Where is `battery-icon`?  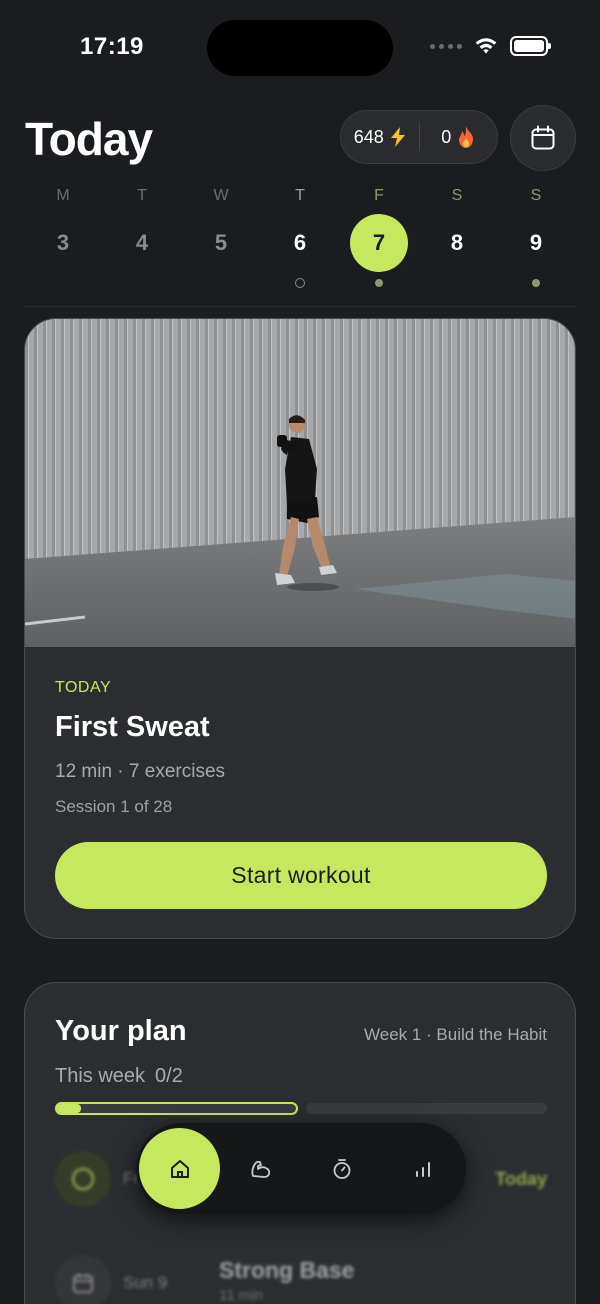 battery-icon is located at coordinates (530, 46).